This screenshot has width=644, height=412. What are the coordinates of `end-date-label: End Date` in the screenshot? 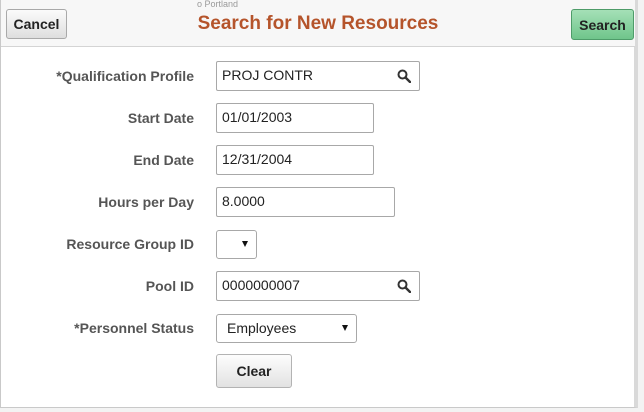 It's located at (163, 160).